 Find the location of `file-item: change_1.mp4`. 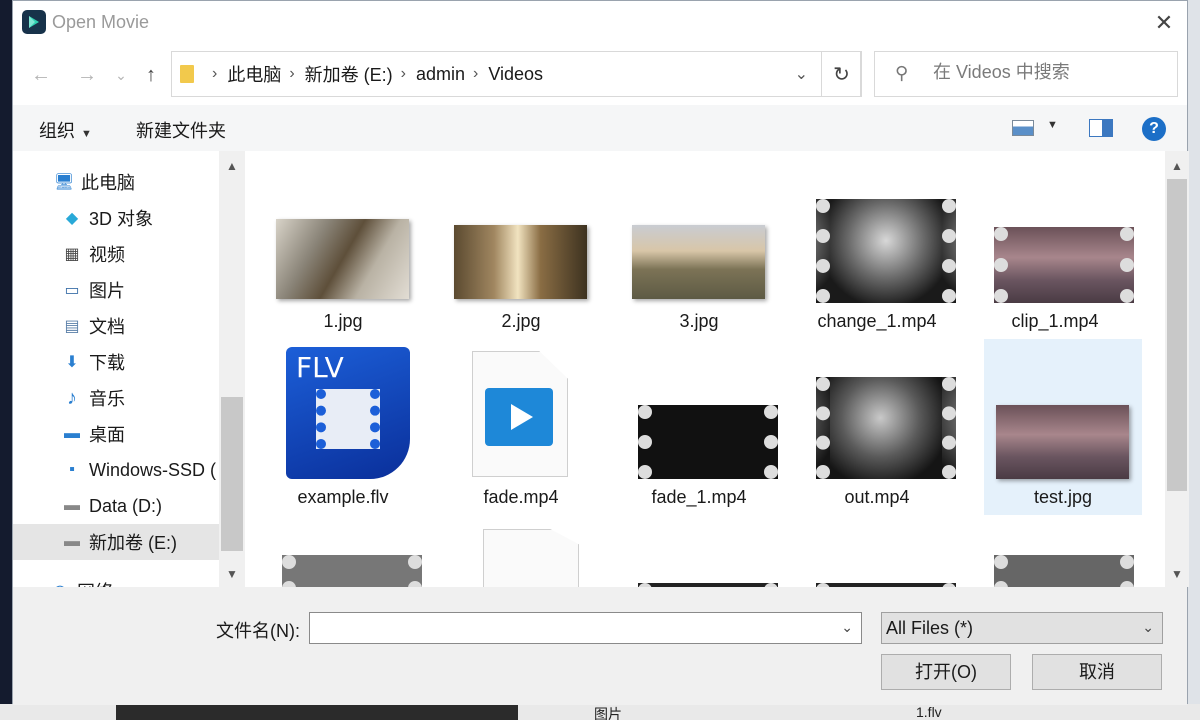

file-item: change_1.mp4 is located at coordinates (877, 253).